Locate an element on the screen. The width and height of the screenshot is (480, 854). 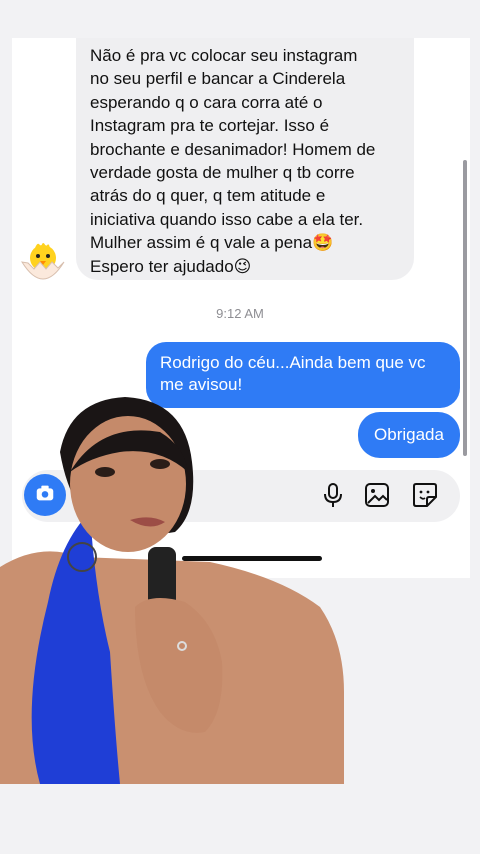
outgoing-message-bubble: Obrigada is located at coordinates (409, 435).